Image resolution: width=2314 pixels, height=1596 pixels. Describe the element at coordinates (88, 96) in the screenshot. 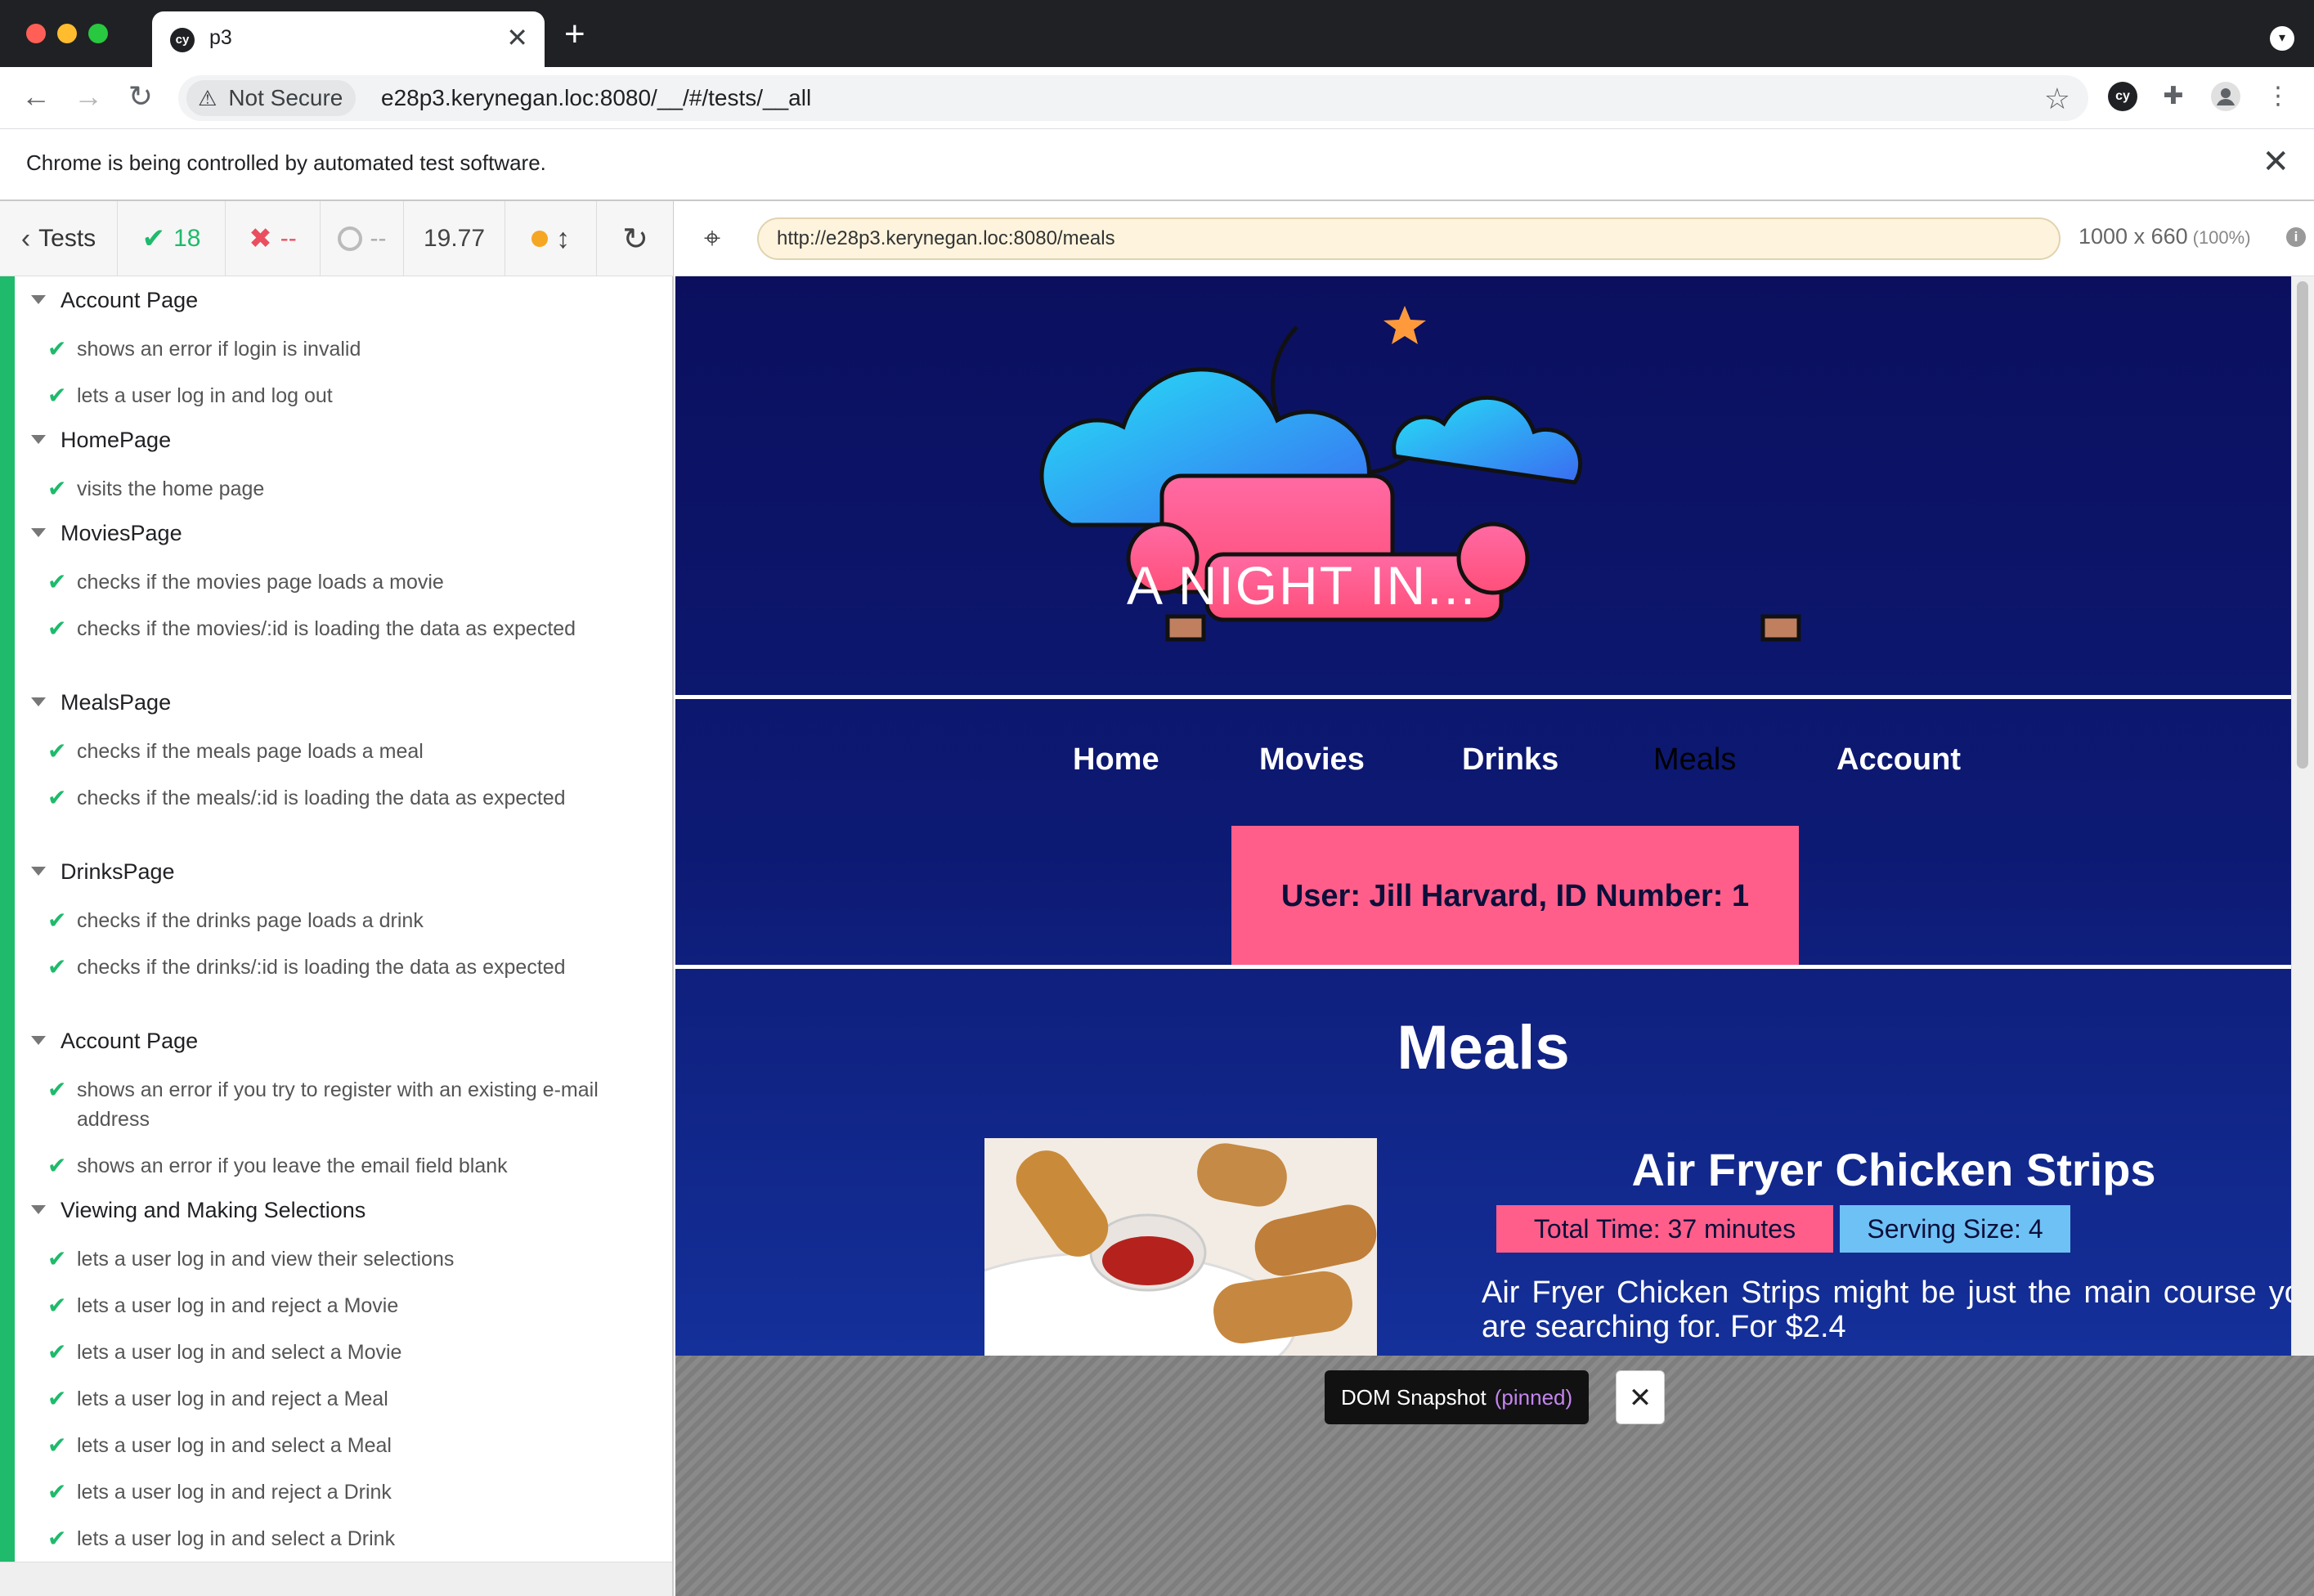

I see `forward-arrow-icon: →` at that location.